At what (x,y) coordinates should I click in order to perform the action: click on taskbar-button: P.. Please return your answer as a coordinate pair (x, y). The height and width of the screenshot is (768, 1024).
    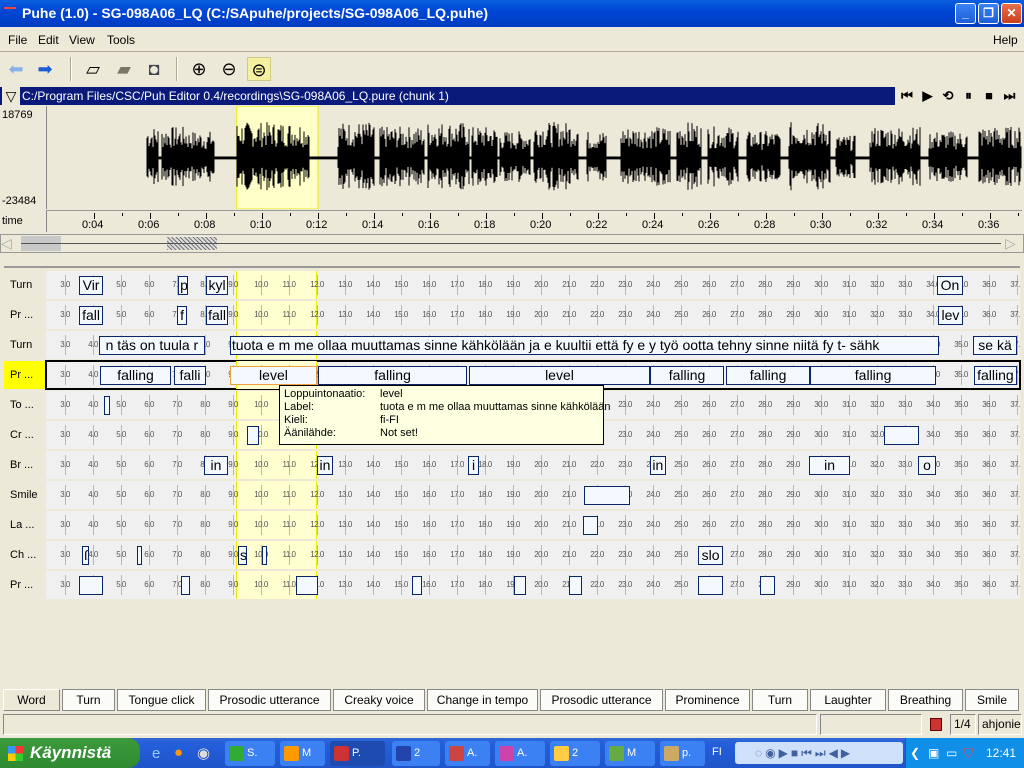
    Looking at the image, I should click on (357, 753).